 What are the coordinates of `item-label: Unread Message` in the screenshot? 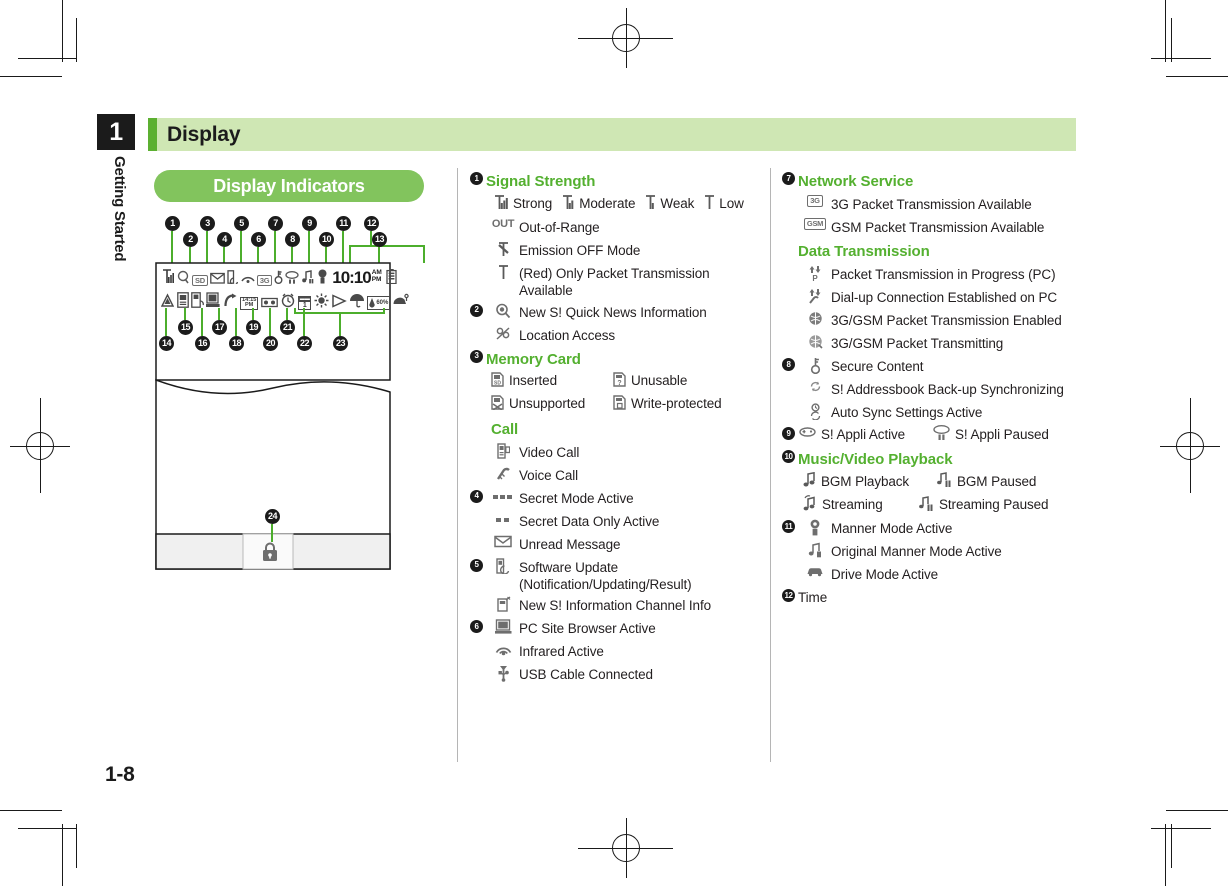 It's located at (570, 544).